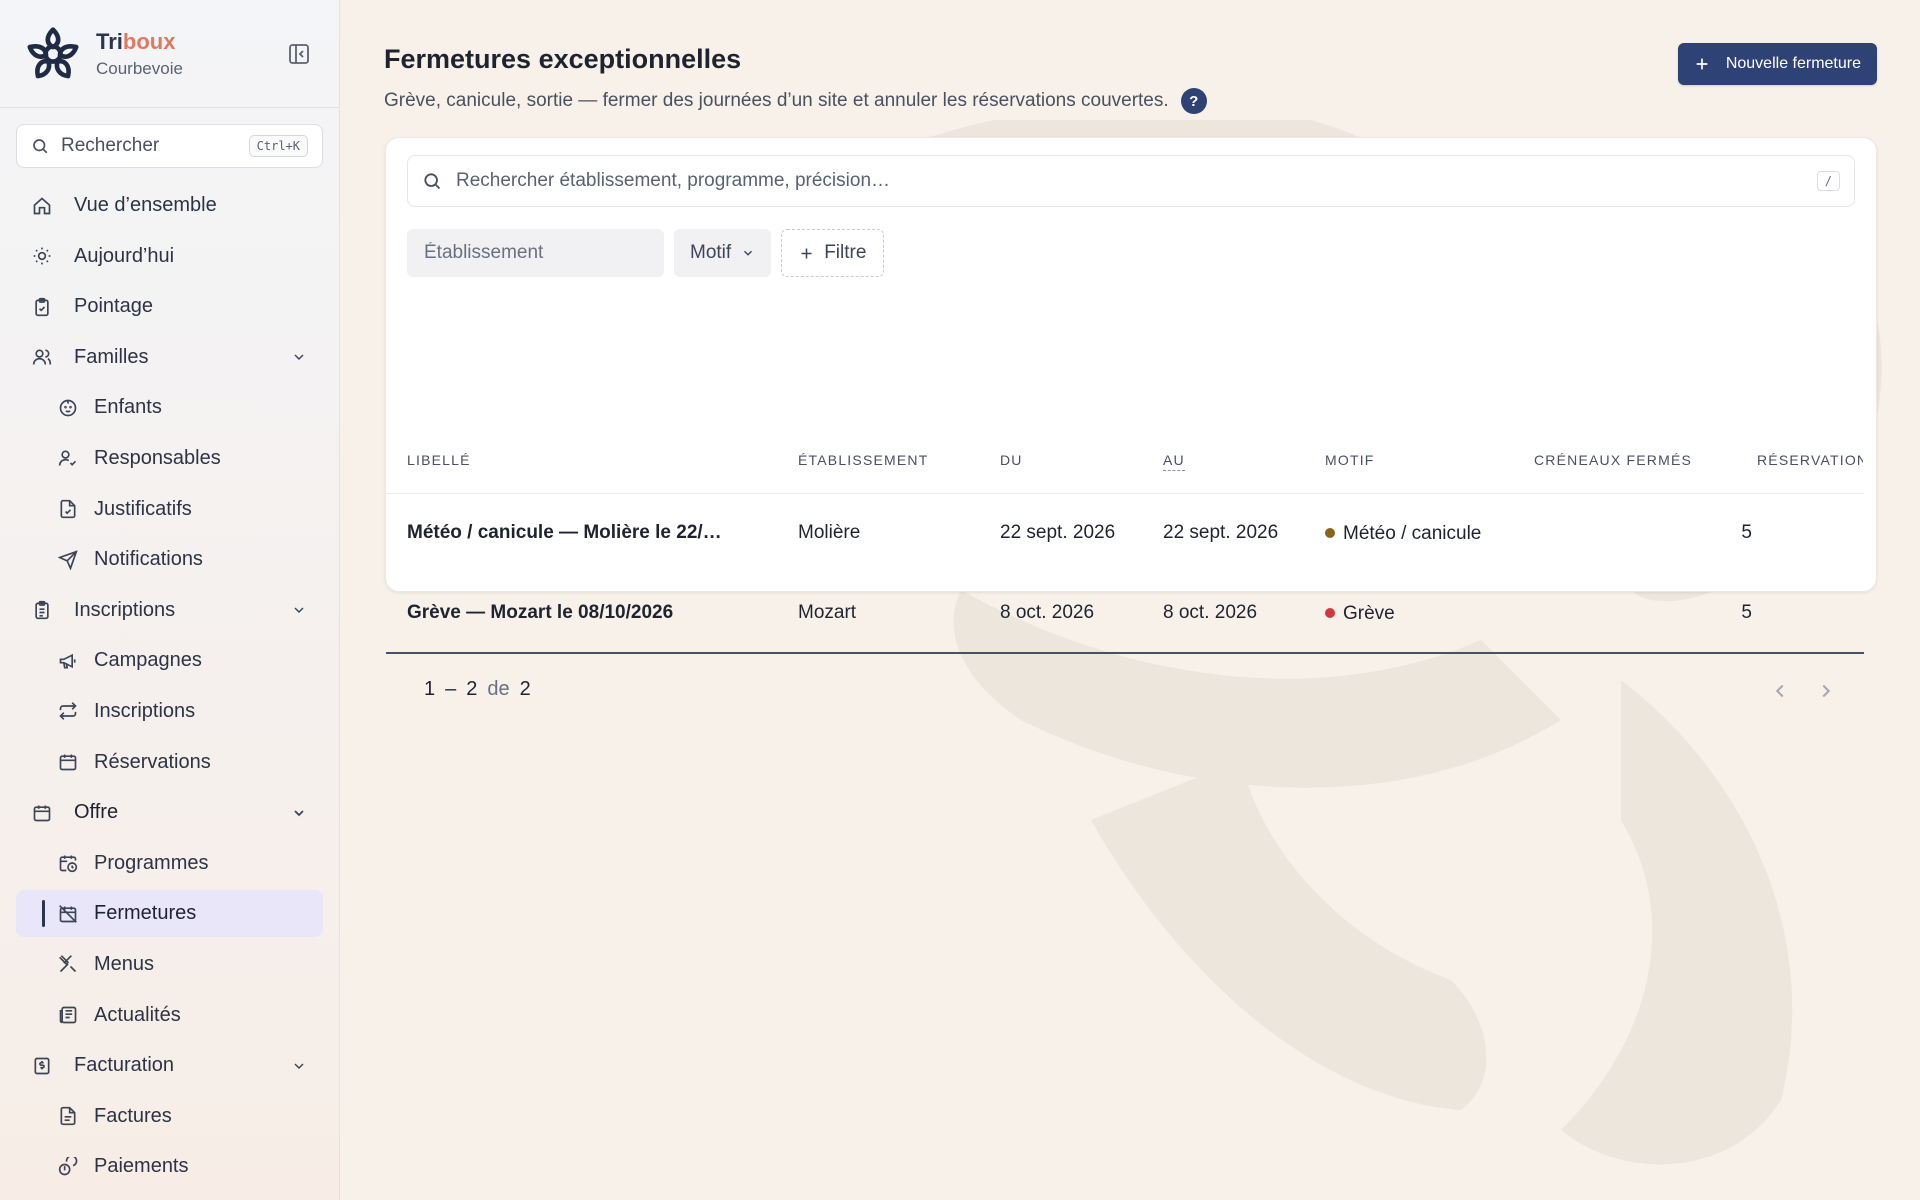 The width and height of the screenshot is (1920, 1200). Describe the element at coordinates (1011, 460) in the screenshot. I see `column-header-du: Du` at that location.